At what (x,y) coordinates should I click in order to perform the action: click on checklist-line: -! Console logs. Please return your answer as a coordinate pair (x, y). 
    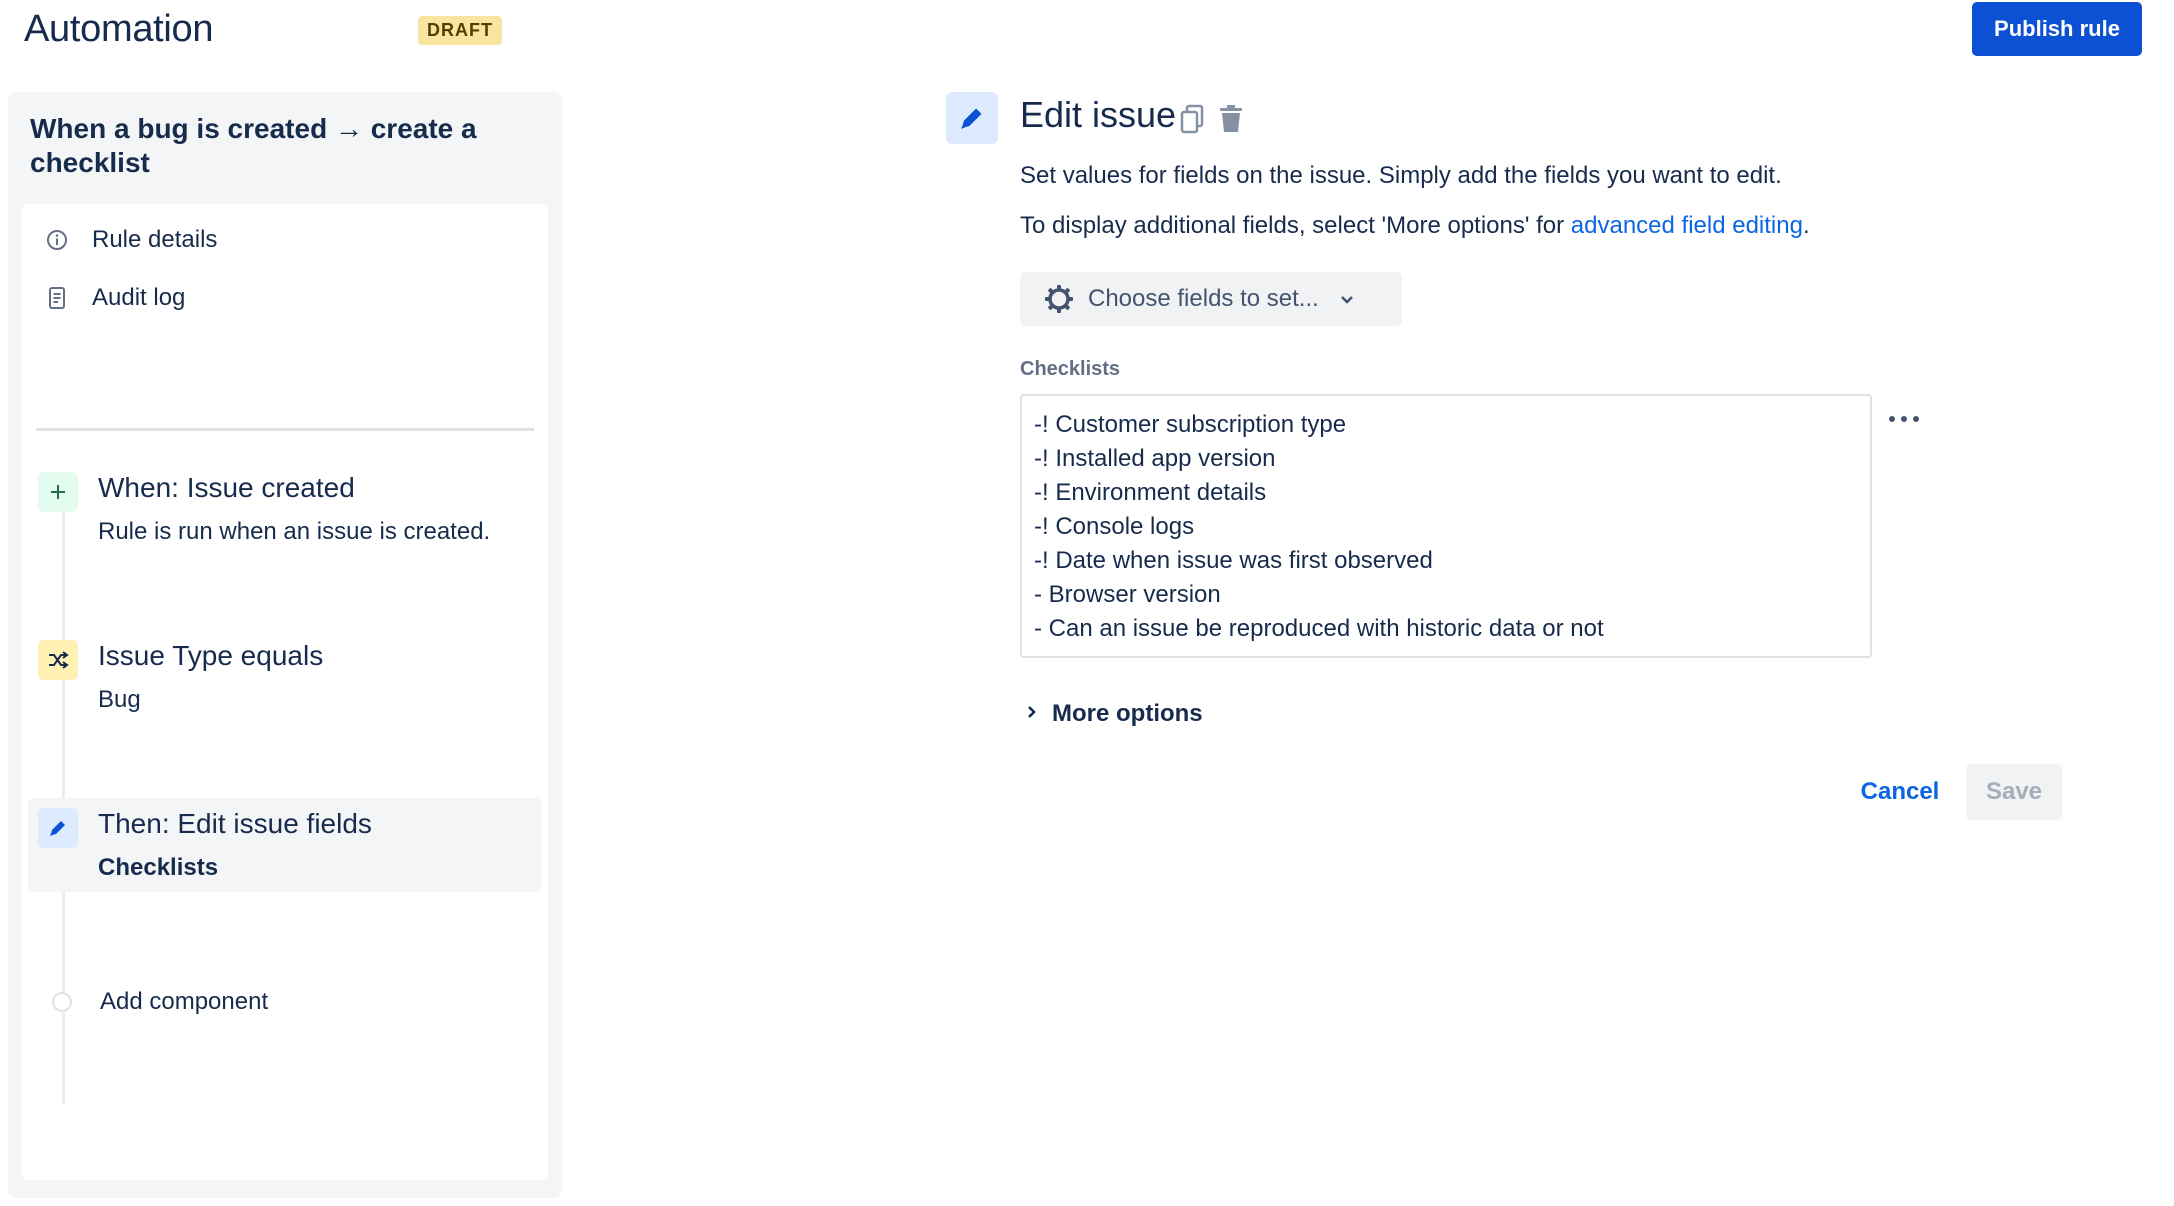
    Looking at the image, I should click on (1114, 526).